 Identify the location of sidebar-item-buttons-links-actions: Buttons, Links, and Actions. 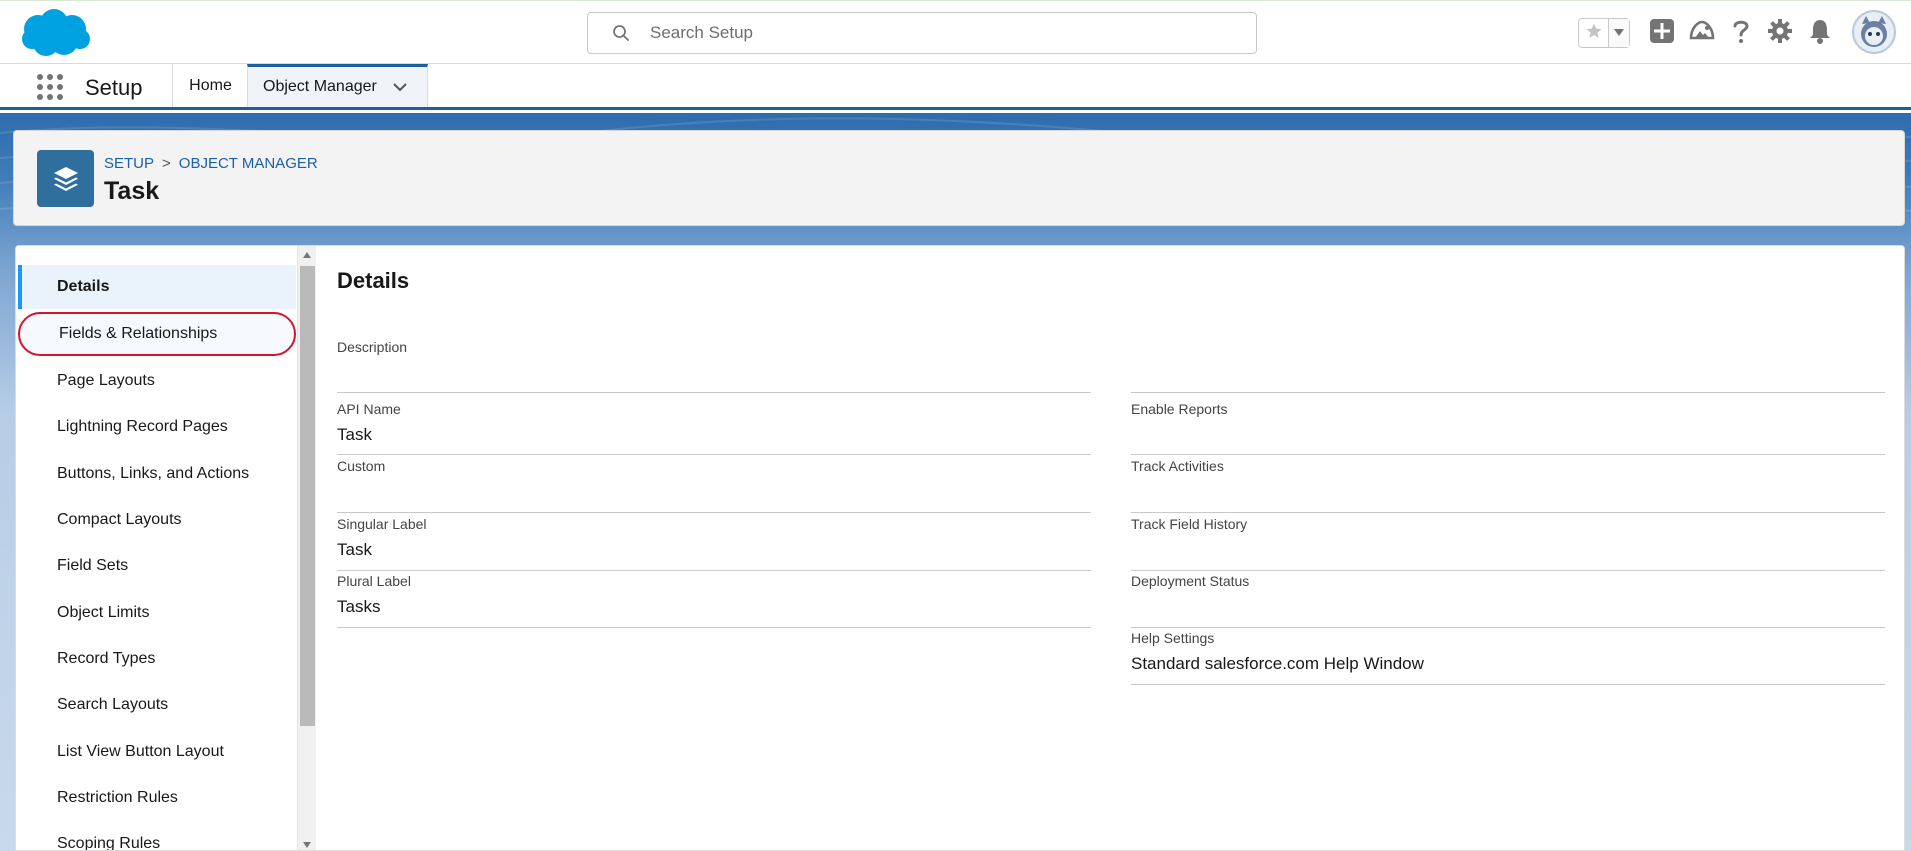
(157, 474).